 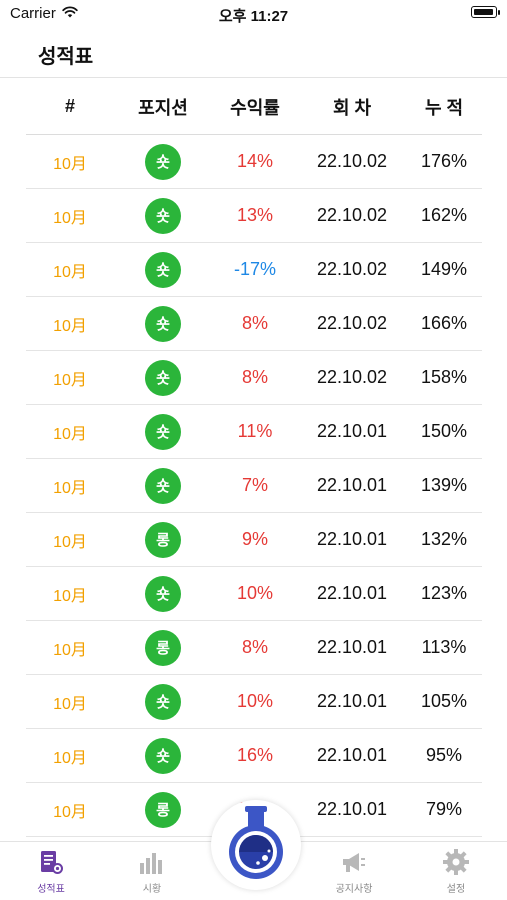 I want to click on megaphone-icon, so click(x=354, y=862).